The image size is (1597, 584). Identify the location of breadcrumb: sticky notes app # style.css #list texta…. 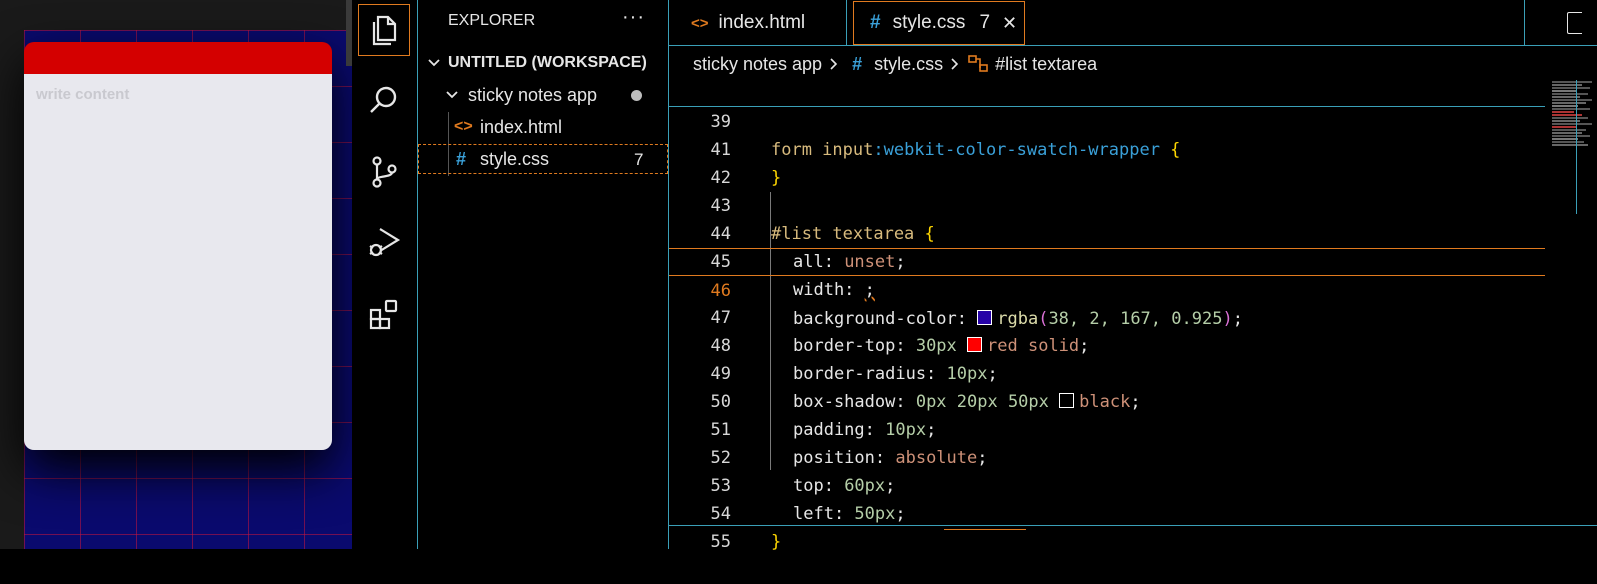
(895, 64).